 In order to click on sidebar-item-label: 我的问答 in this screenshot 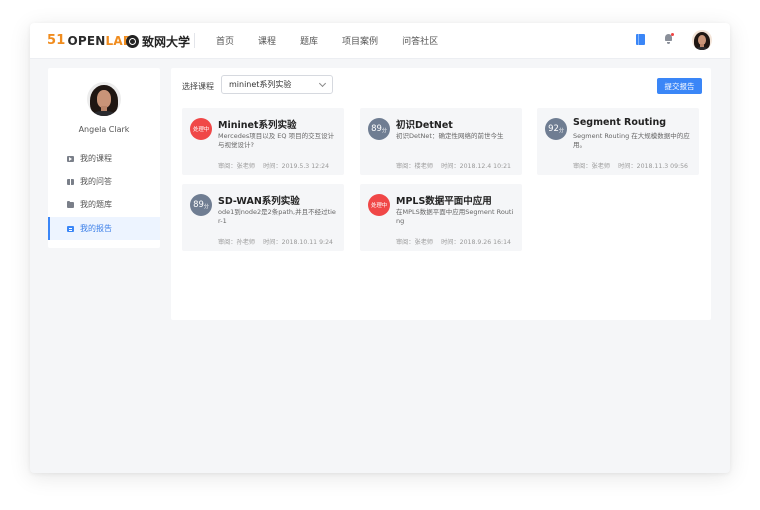, I will do `click(96, 181)`.